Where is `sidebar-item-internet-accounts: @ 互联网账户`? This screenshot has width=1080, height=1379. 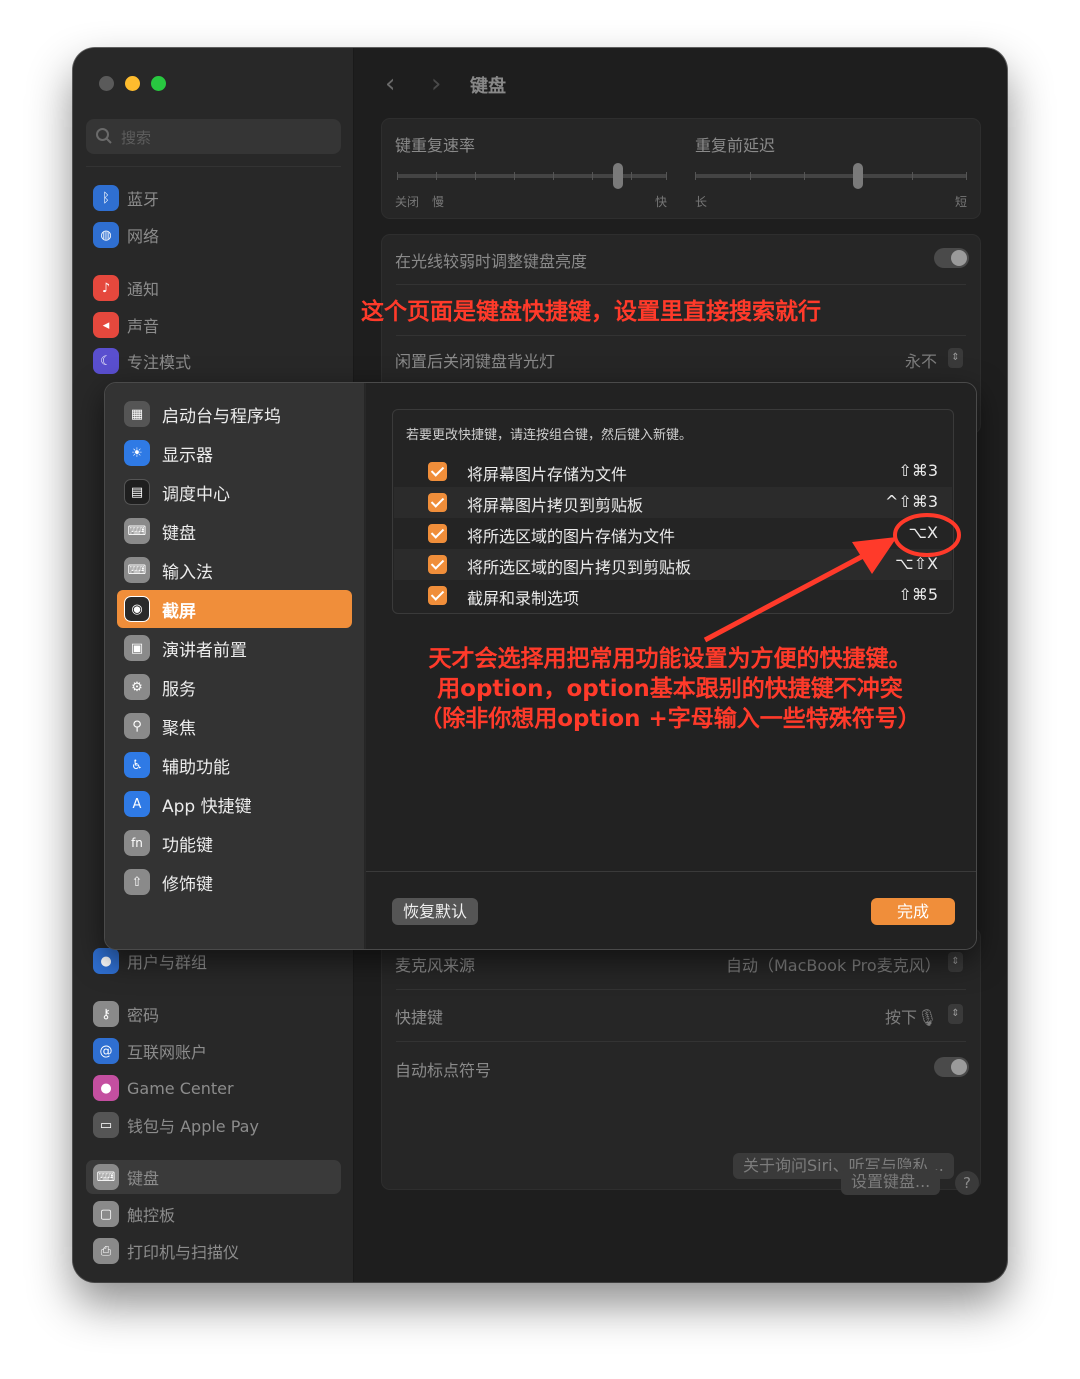 sidebar-item-internet-accounts: @ 互联网账户 is located at coordinates (213, 1051).